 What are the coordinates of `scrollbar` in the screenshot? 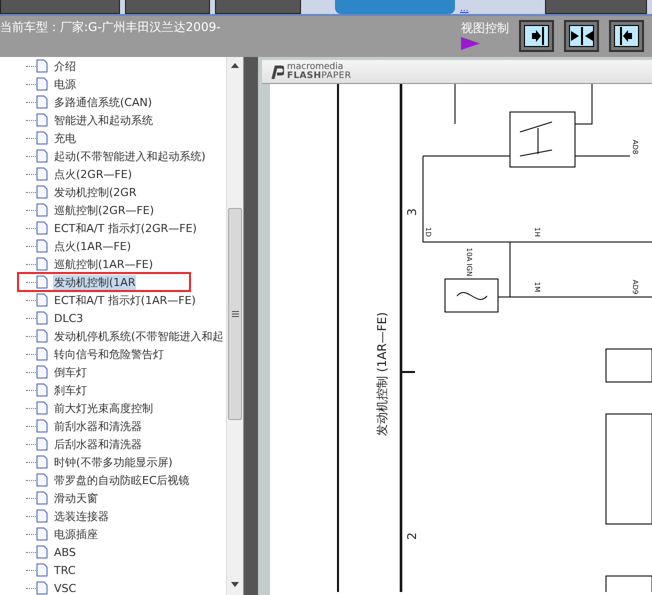 It's located at (235, 326).